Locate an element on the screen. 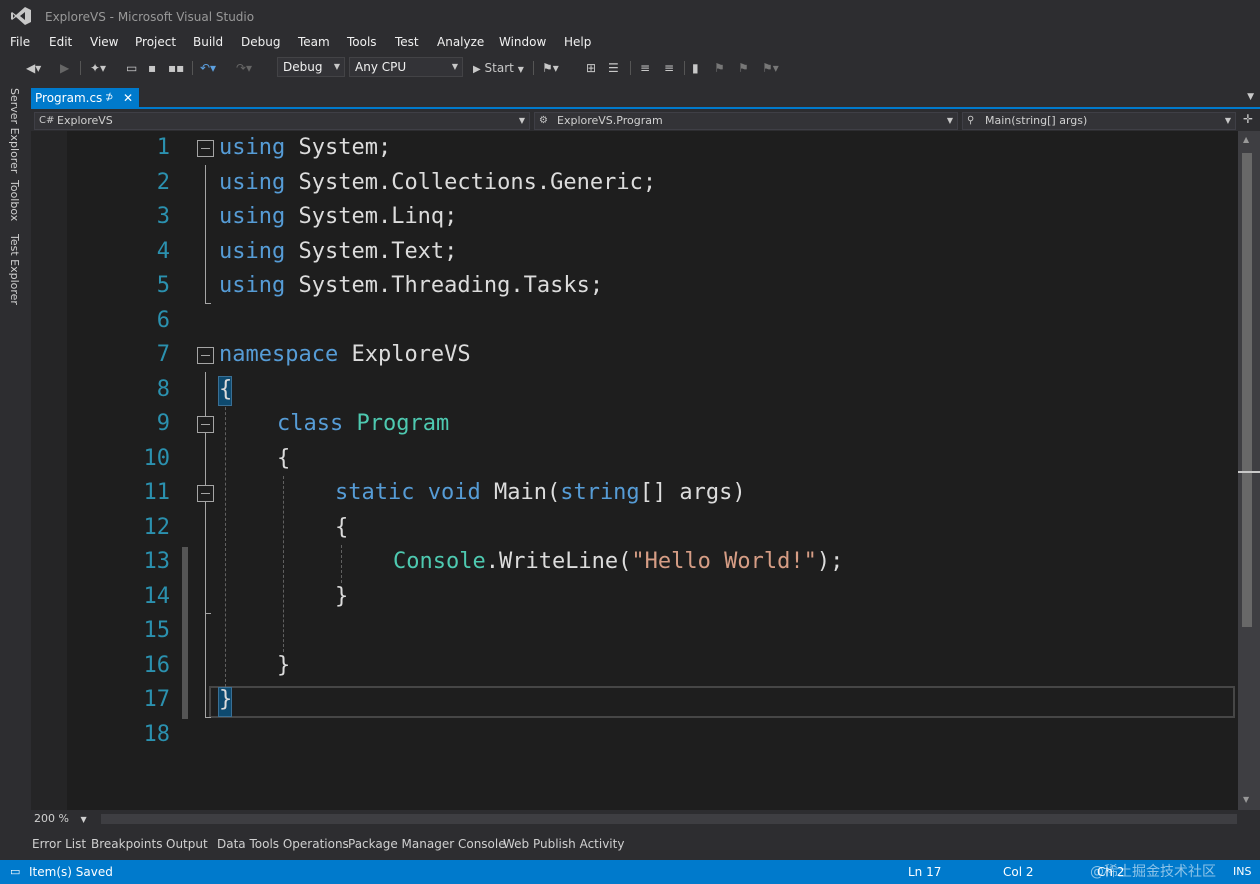 The height and width of the screenshot is (884, 1260). line-number: 9 is located at coordinates (163, 423).